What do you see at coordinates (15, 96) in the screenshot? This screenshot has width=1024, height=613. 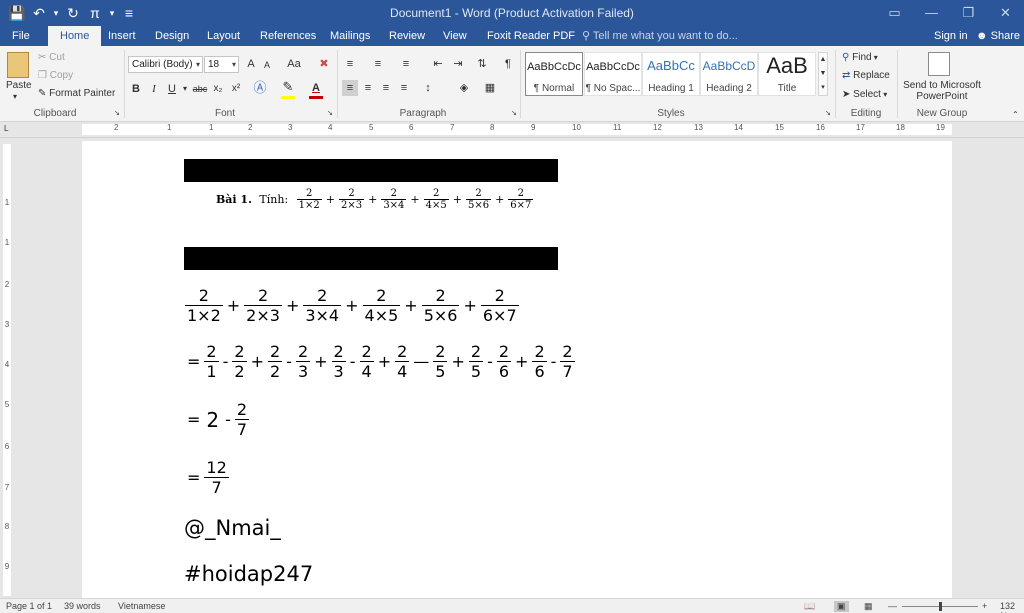 I see `paste-dropdown-icon: ▾` at bounding box center [15, 96].